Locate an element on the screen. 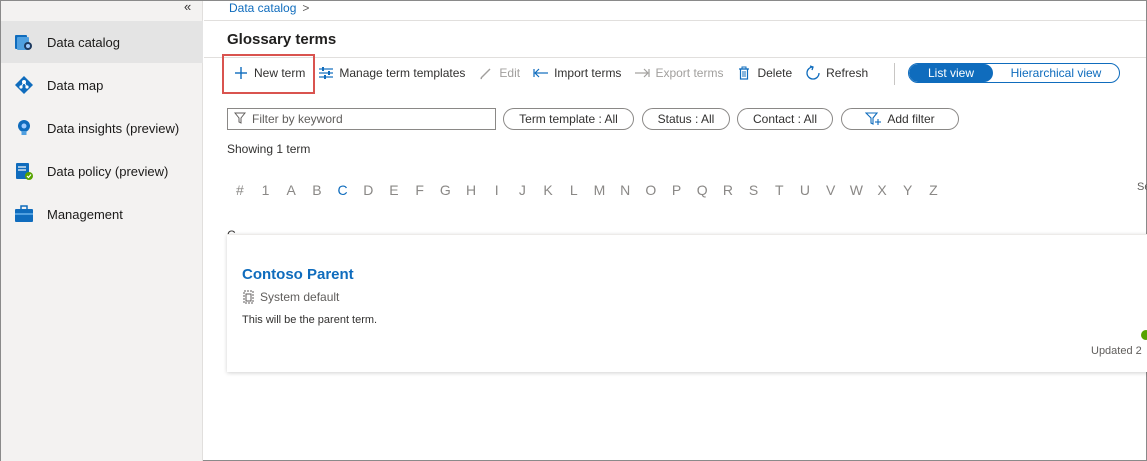 This screenshot has height=461, width=1147. sidebar-item-label: Data policy (preview) is located at coordinates (108, 171).